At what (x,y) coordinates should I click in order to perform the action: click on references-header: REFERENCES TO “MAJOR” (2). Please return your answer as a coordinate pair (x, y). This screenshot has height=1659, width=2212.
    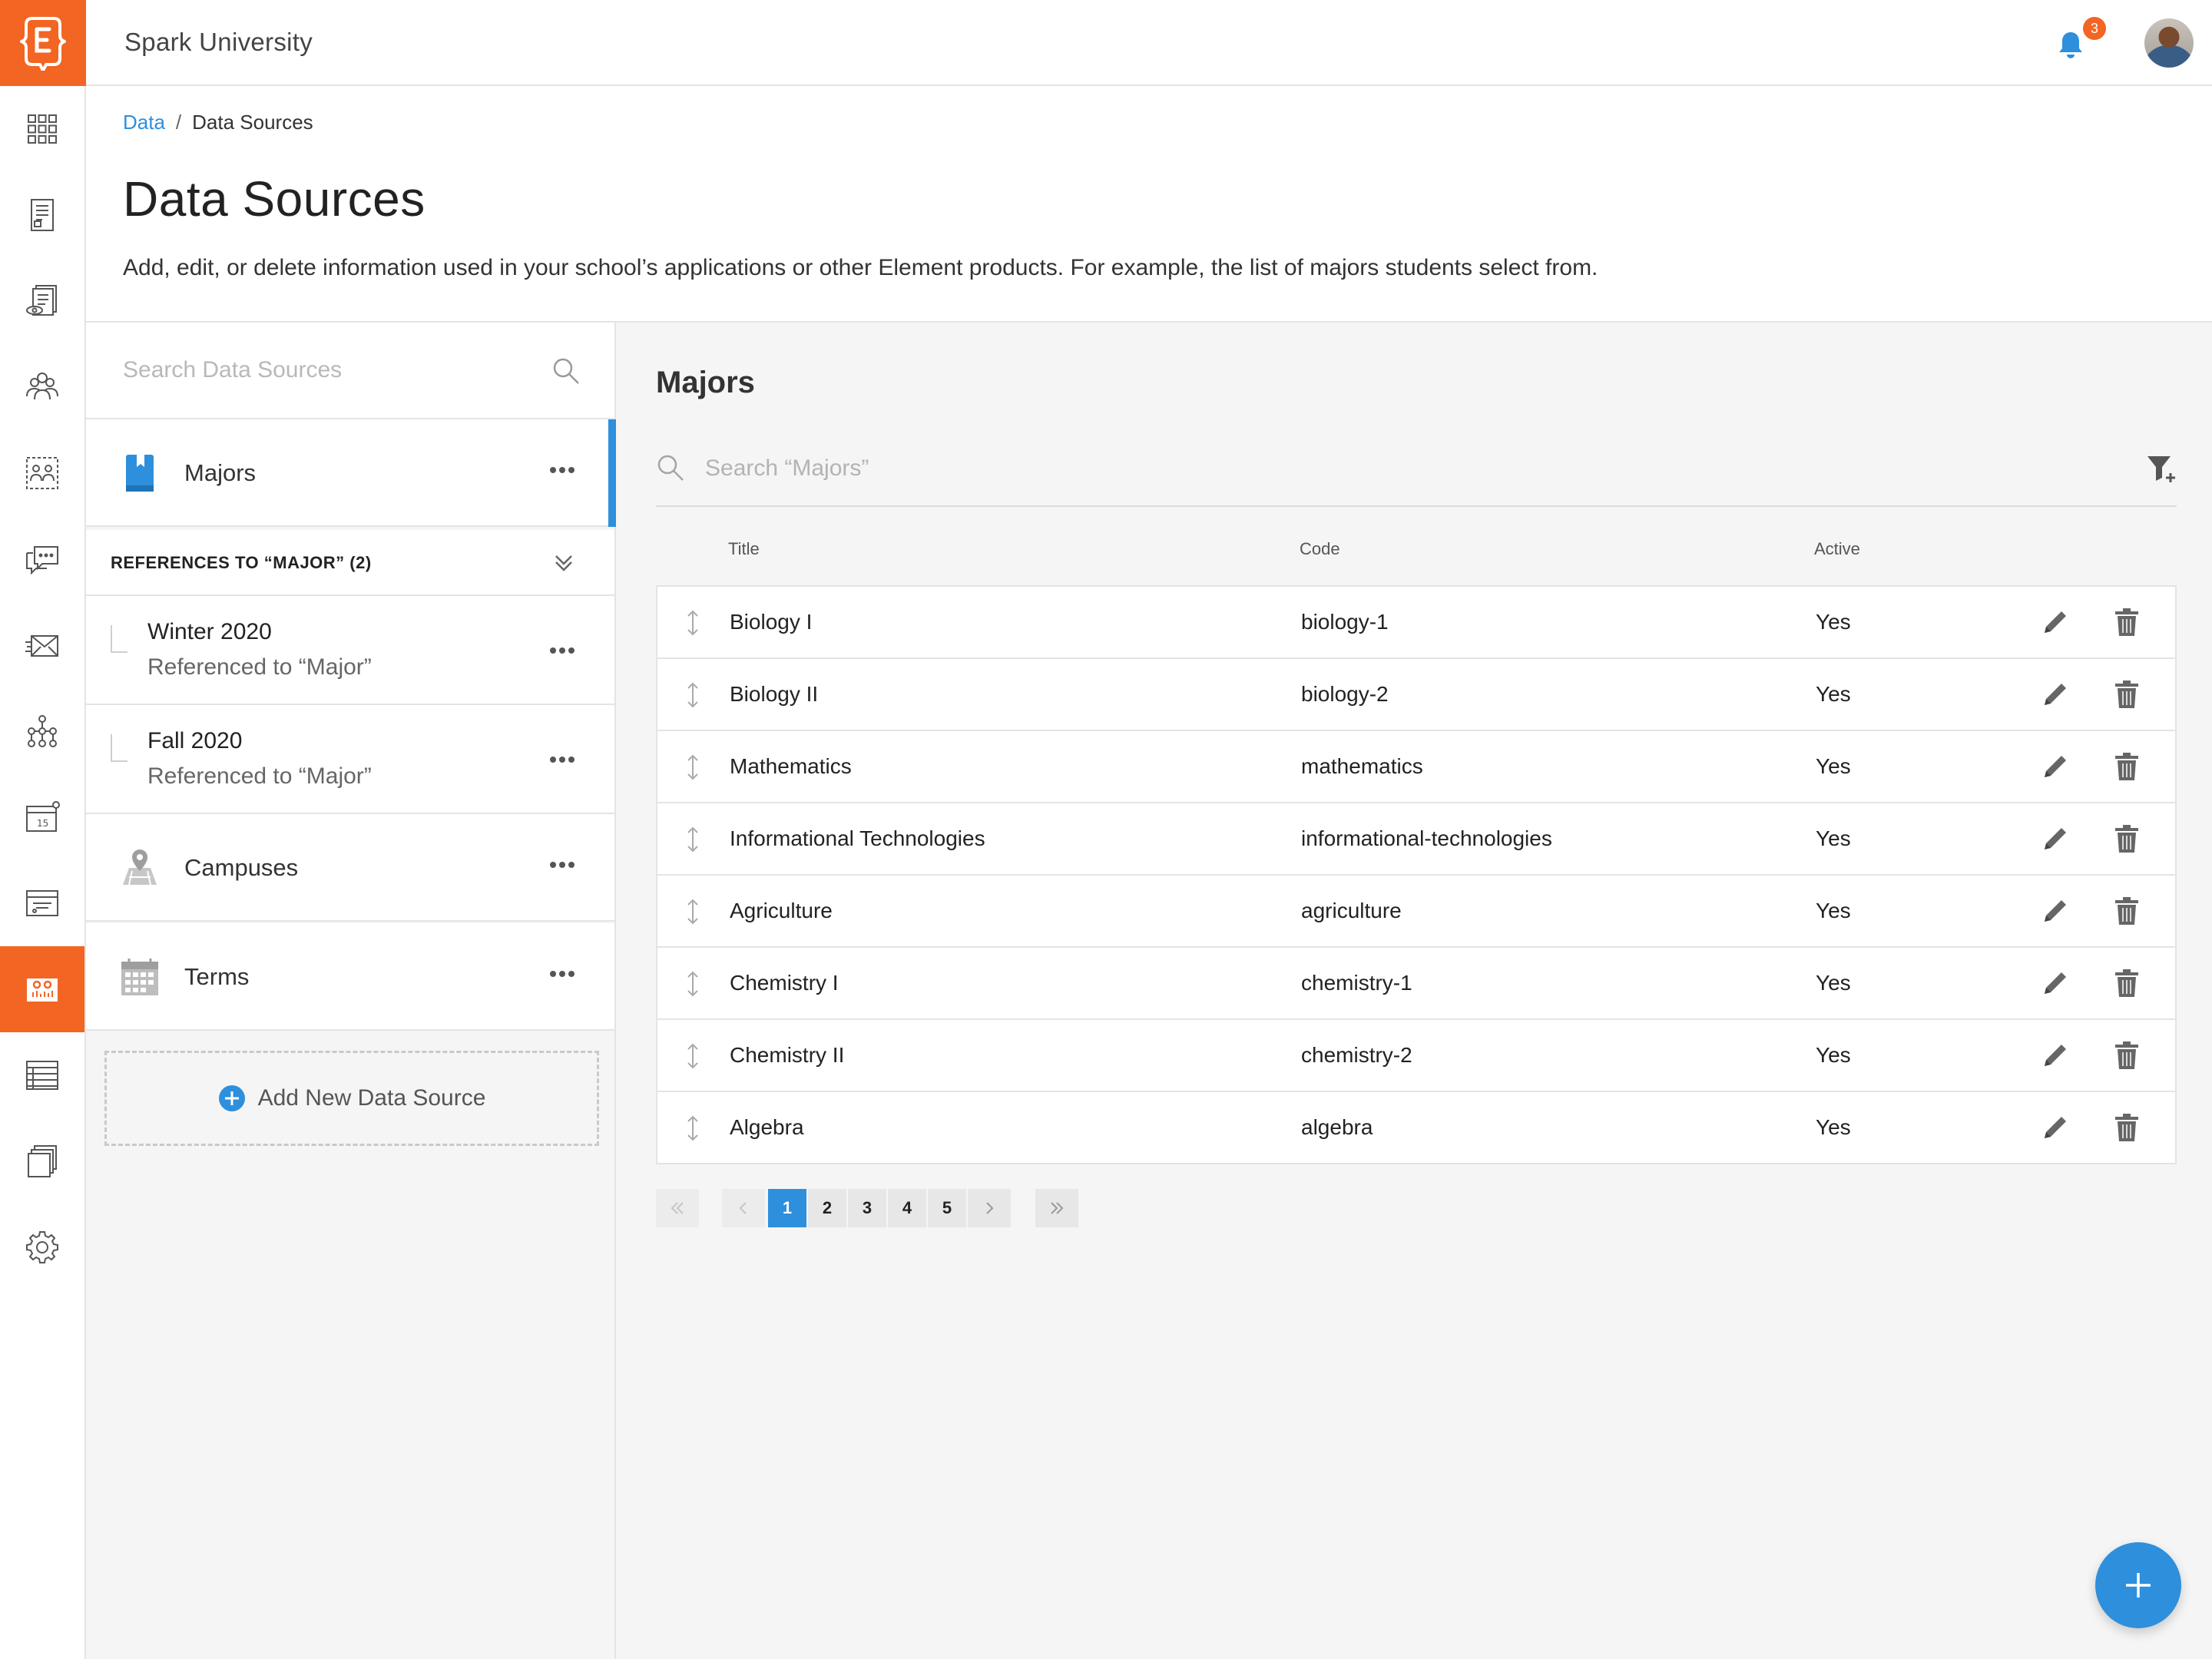
    Looking at the image, I should click on (350, 563).